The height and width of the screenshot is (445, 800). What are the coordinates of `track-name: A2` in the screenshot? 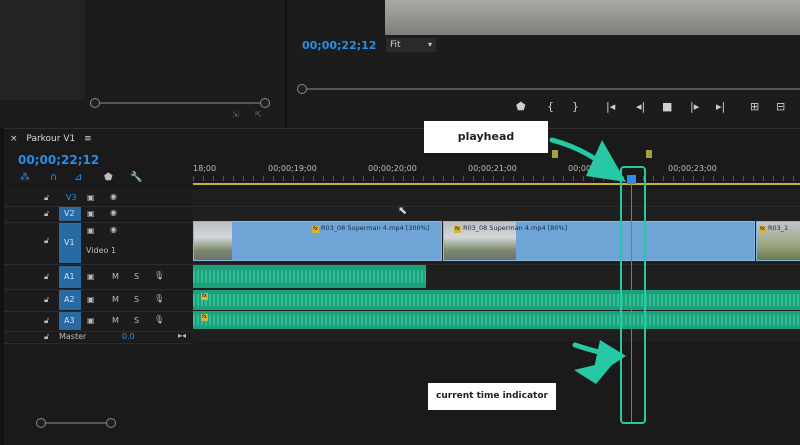 It's located at (69, 299).